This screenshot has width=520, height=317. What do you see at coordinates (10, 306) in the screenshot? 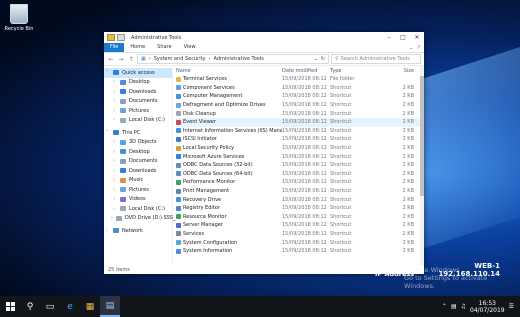
I see `start-button` at bounding box center [10, 306].